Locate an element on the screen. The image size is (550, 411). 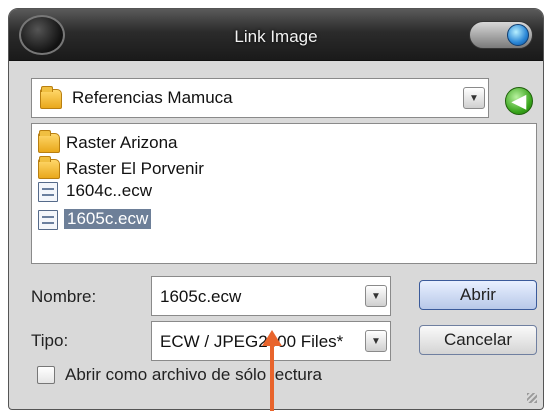
resize-grip-icon is located at coordinates (532, 398).